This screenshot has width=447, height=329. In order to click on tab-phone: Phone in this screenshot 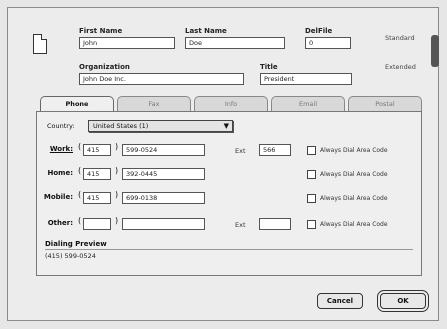, I will do `click(77, 104)`.